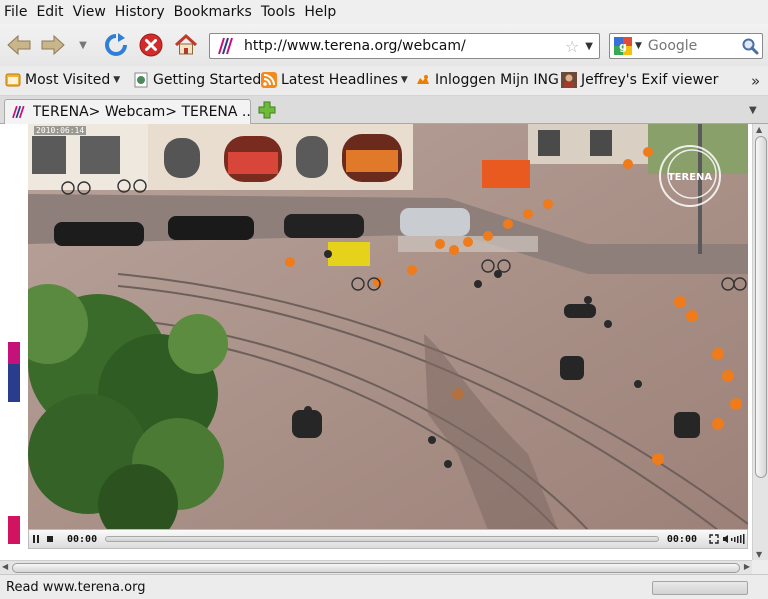 The height and width of the screenshot is (599, 768). I want to click on current-time: 00:00, so click(82, 539).